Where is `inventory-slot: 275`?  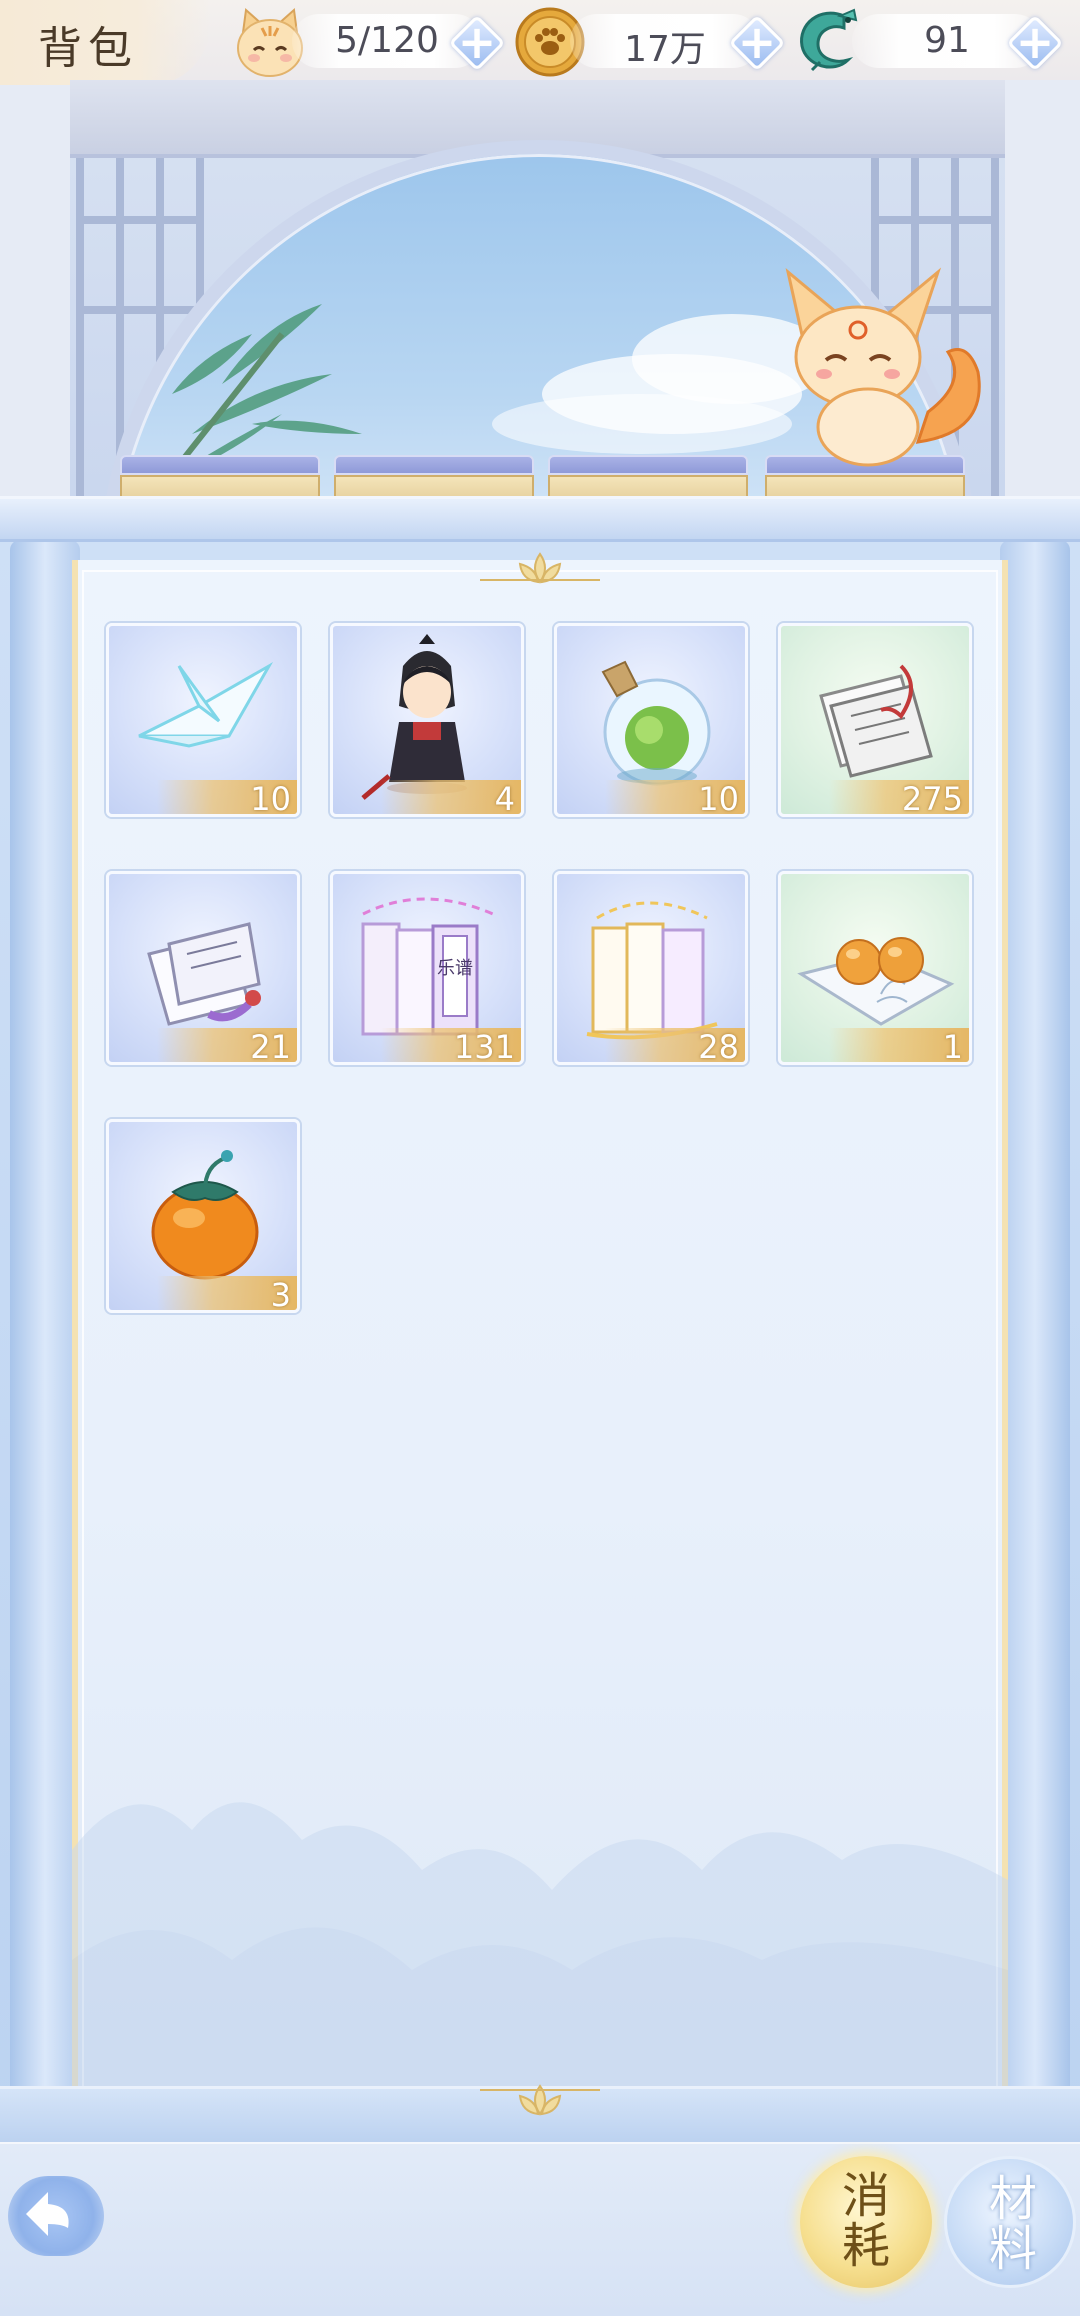 inventory-slot: 275 is located at coordinates (875, 720).